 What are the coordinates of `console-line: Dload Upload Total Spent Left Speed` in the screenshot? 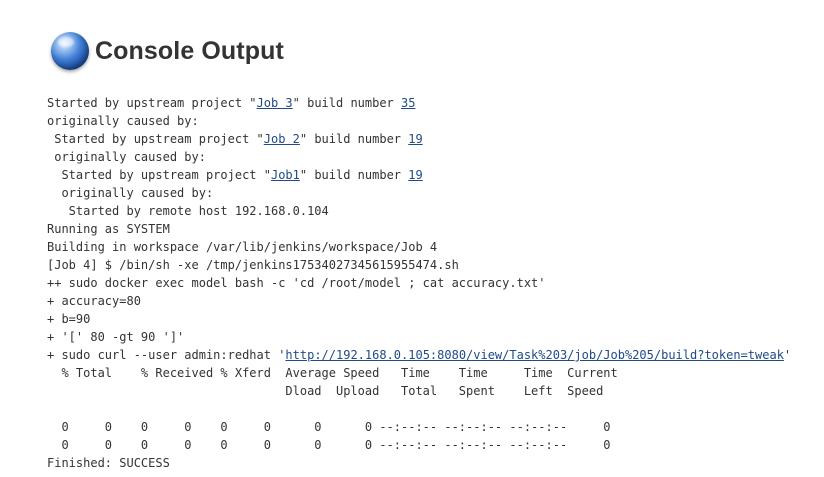 It's located at (325, 391).